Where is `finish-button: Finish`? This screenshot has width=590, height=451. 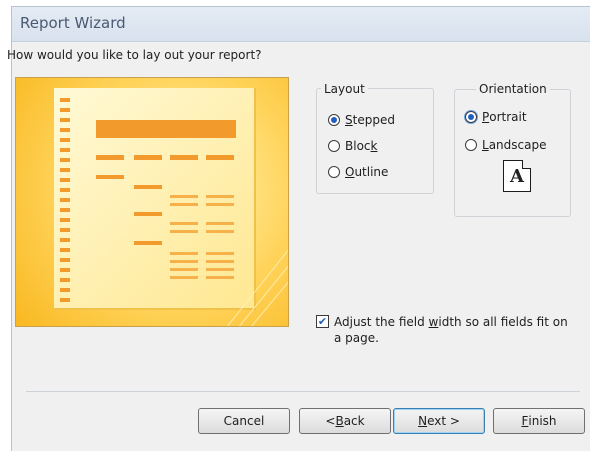 finish-button: Finish is located at coordinates (539, 421).